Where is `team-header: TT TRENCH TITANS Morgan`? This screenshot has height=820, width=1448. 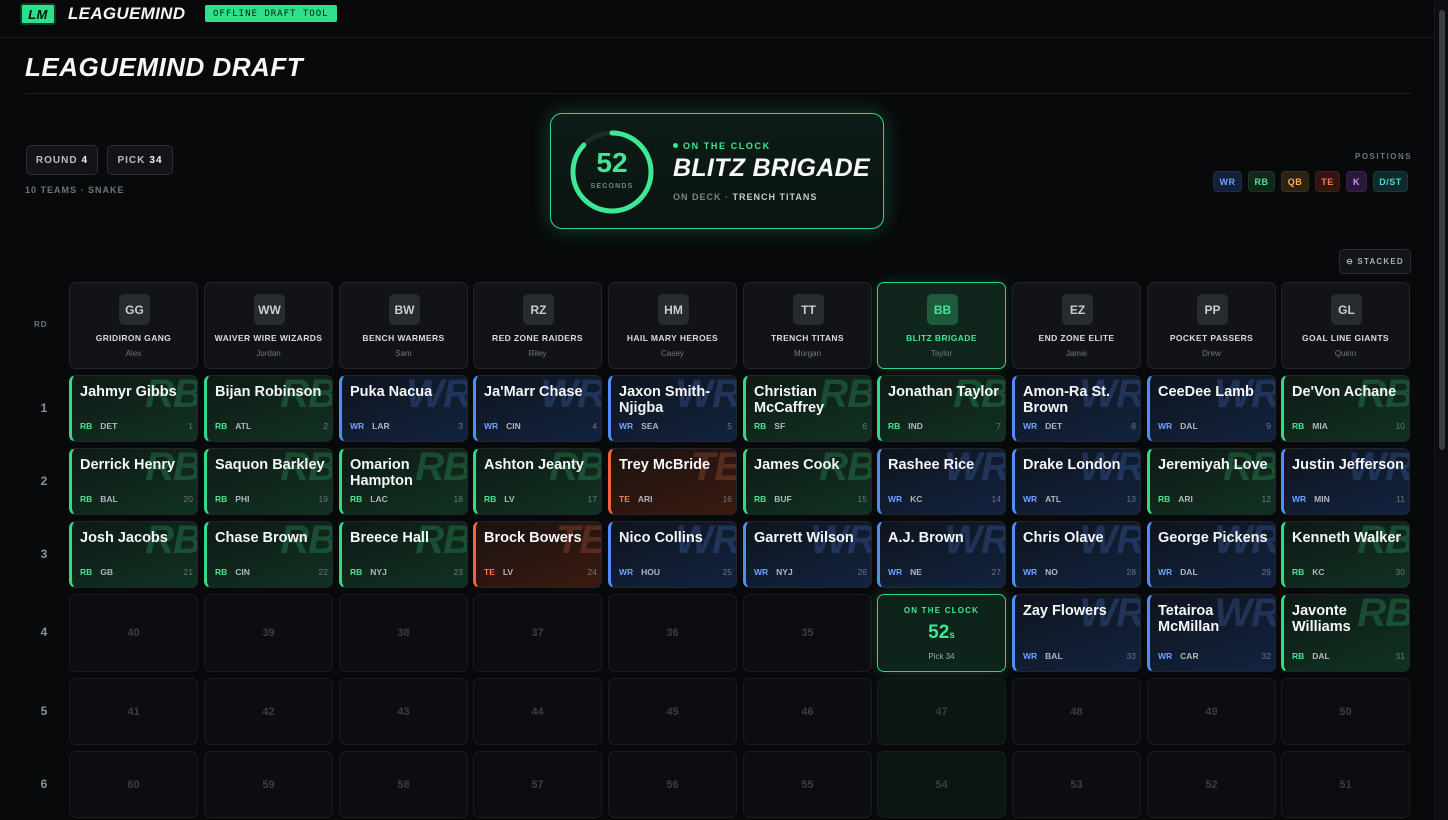 team-header: TT TRENCH TITANS Morgan is located at coordinates (807, 325).